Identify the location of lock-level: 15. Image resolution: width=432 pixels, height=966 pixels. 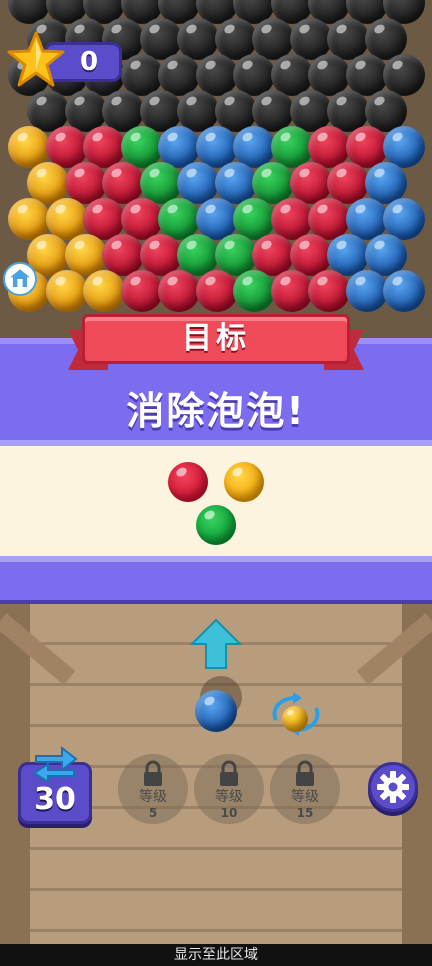
(305, 813).